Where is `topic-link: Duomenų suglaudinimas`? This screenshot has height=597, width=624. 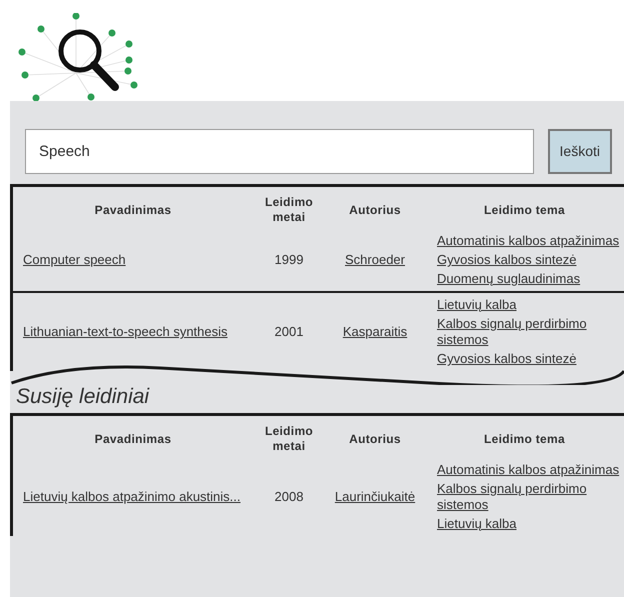 topic-link: Duomenų suglaudinimas is located at coordinates (529, 279).